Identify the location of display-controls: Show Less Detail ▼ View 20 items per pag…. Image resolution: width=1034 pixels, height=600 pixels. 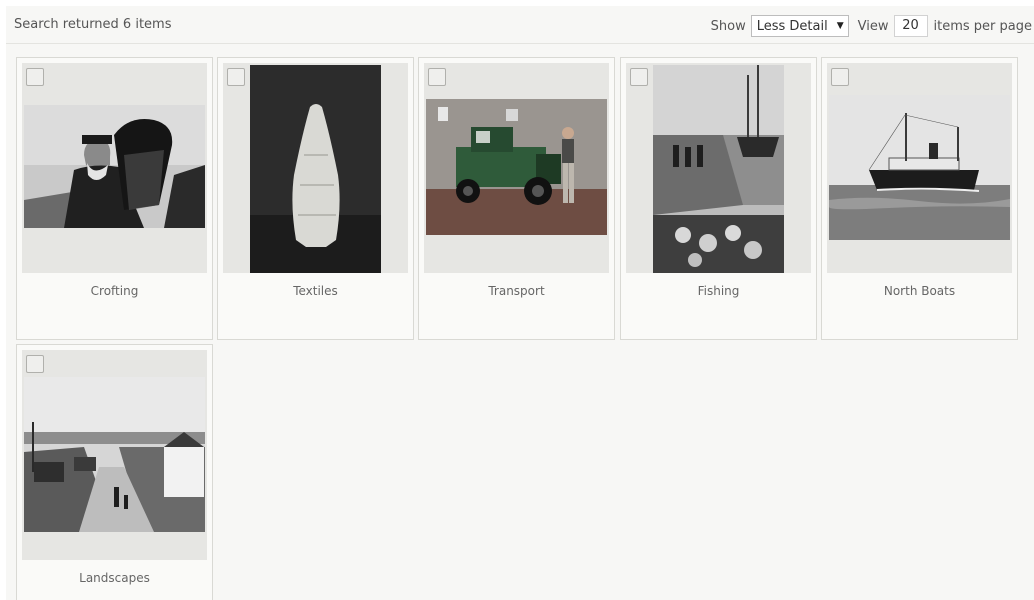
(871, 26).